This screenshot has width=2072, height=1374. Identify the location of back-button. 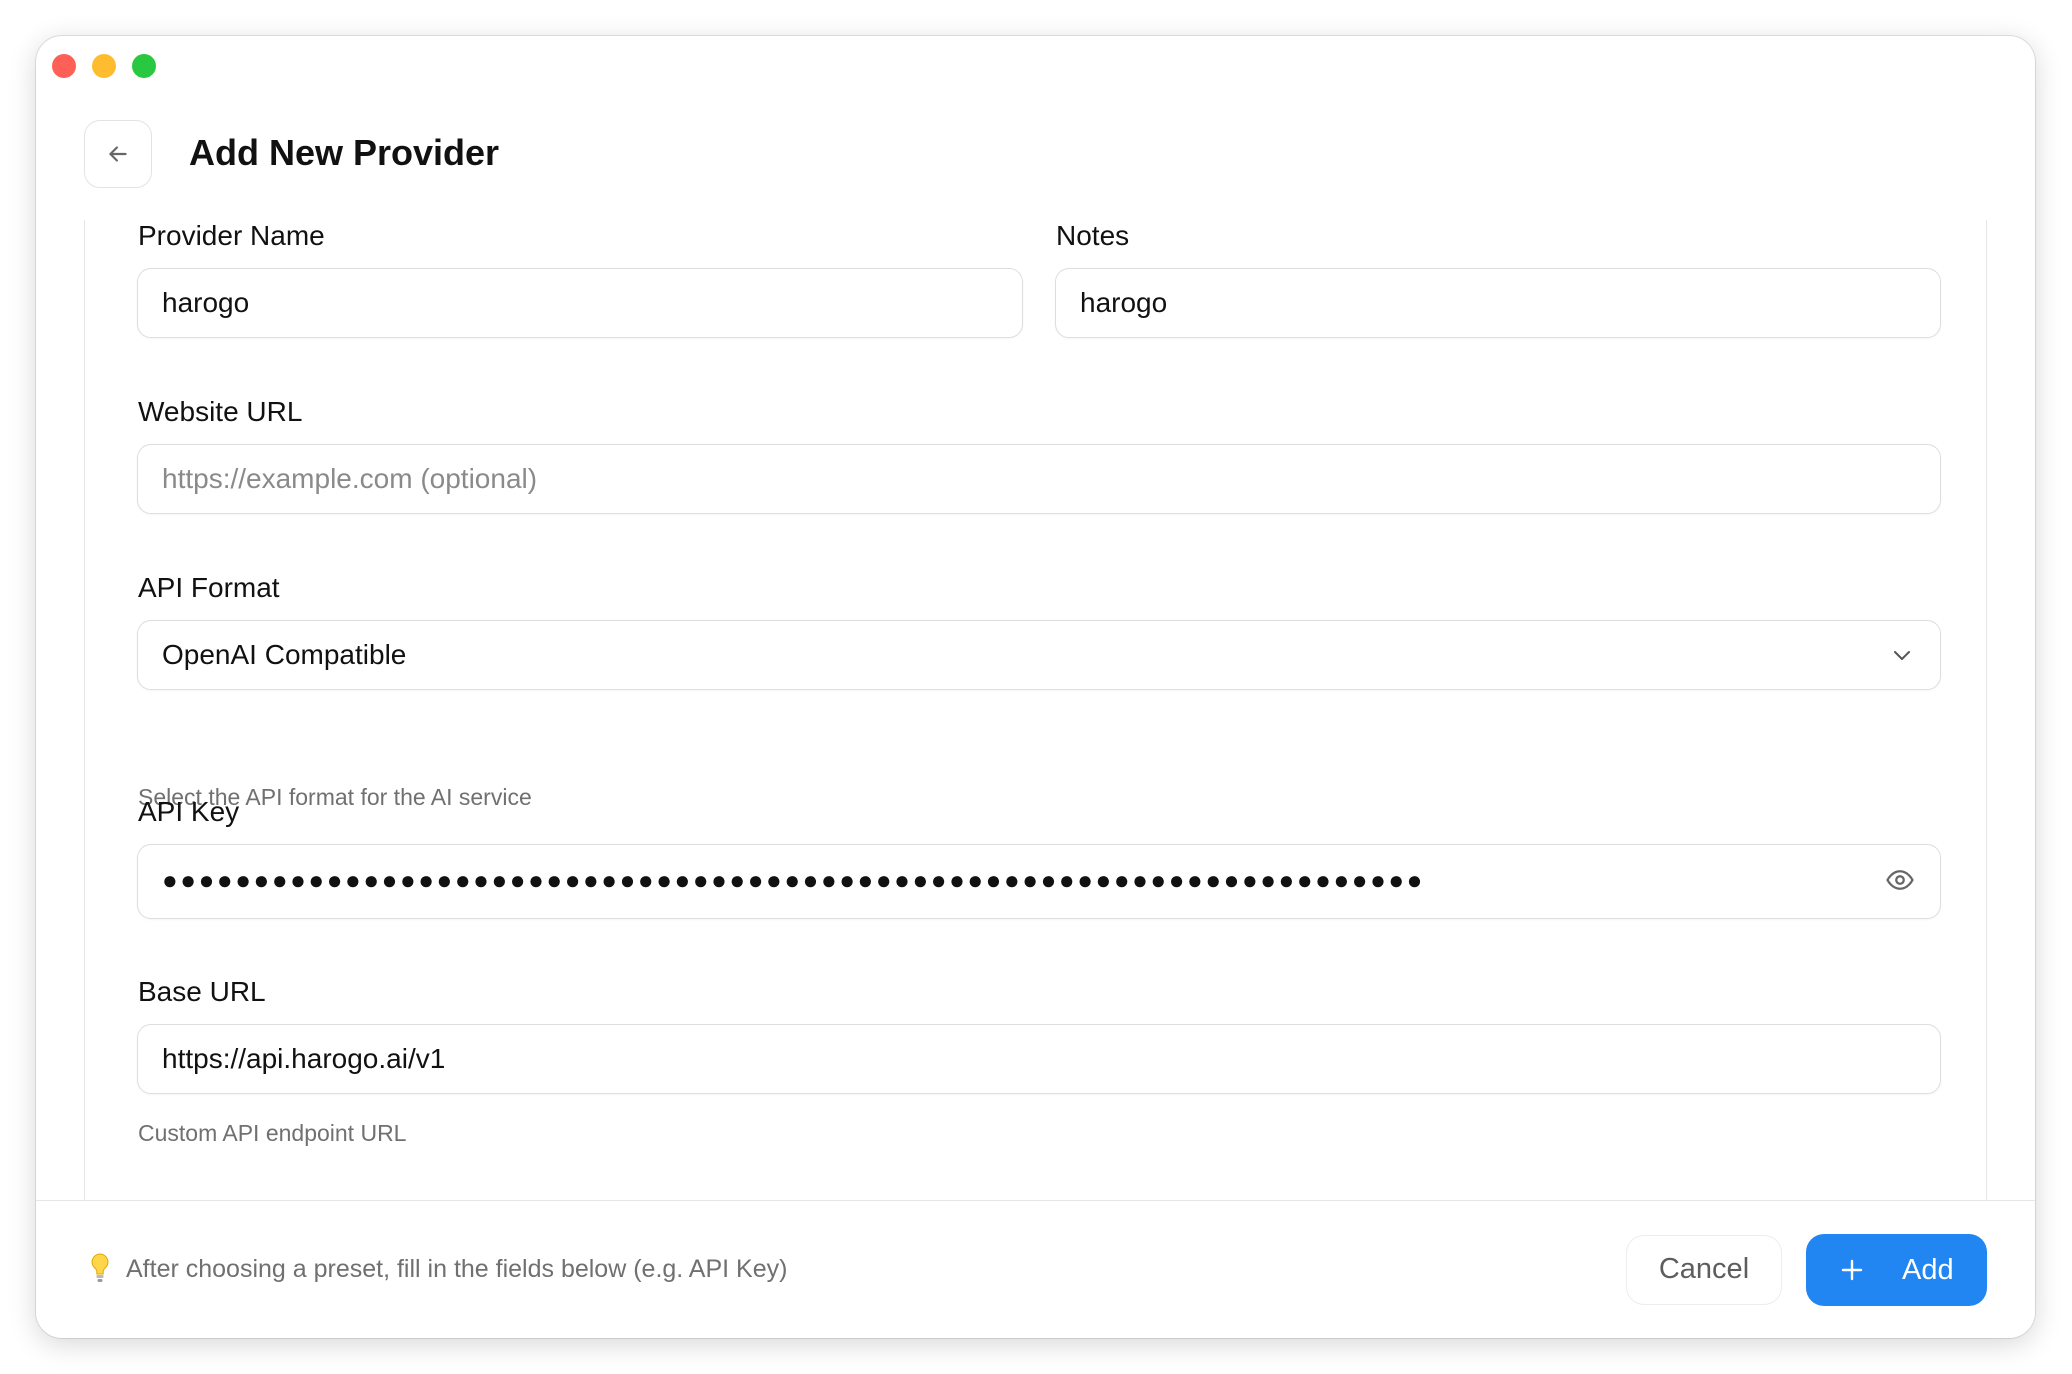
(118, 154).